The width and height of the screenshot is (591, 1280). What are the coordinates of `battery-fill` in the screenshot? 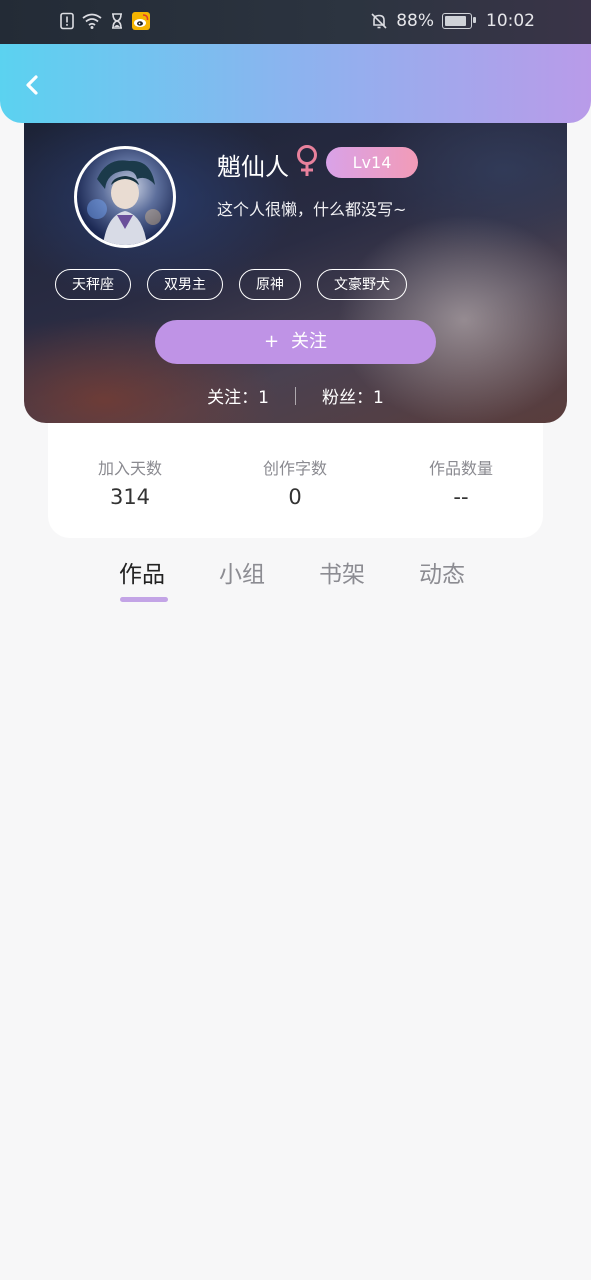 It's located at (456, 21).